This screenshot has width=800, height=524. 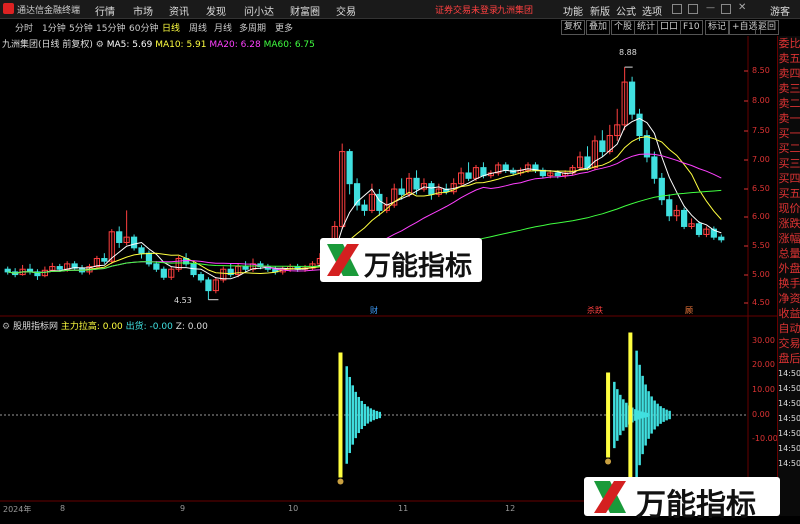 What do you see at coordinates (105, 325) in the screenshot?
I see `indicator-legend: ⚙ 股朋指标网 主力拉高: 0.00 出货: -0.00 Z: 0.00` at bounding box center [105, 325].